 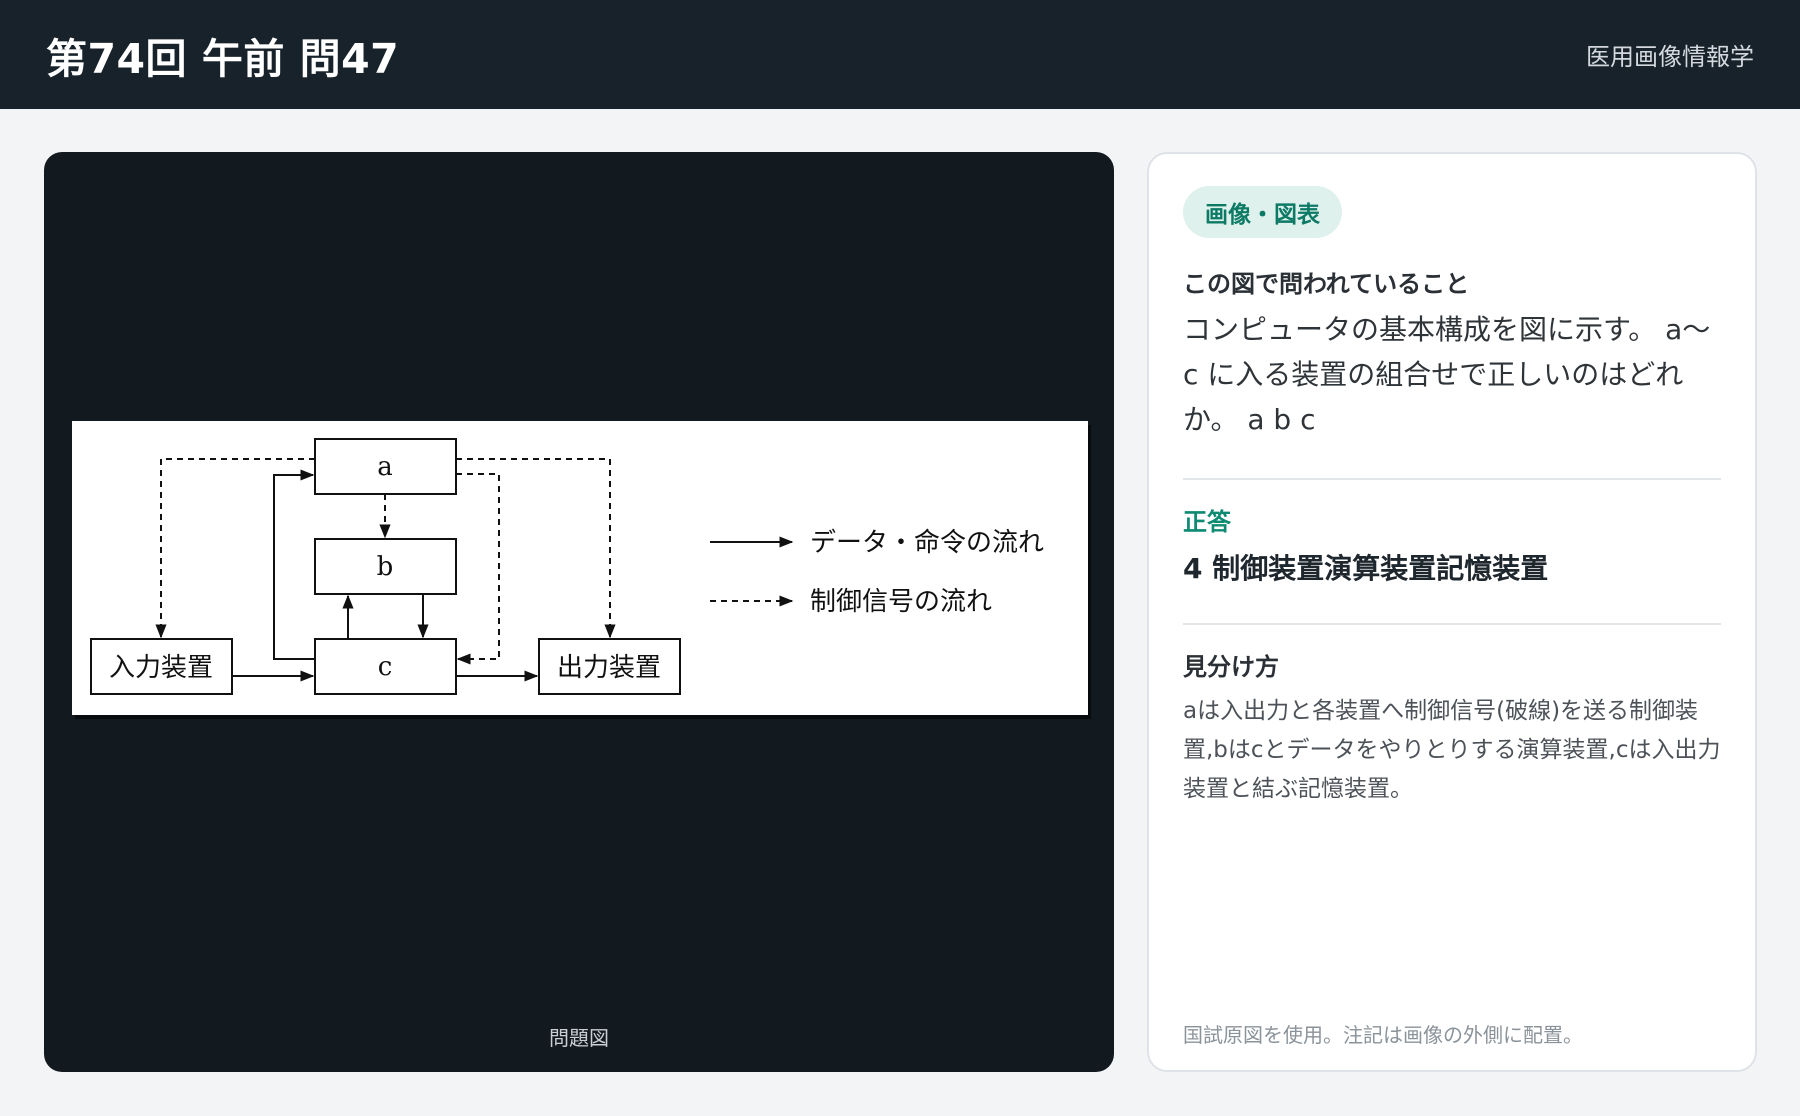 I want to click on legend-data-label: データ・命令の流れ, so click(x=927, y=543).